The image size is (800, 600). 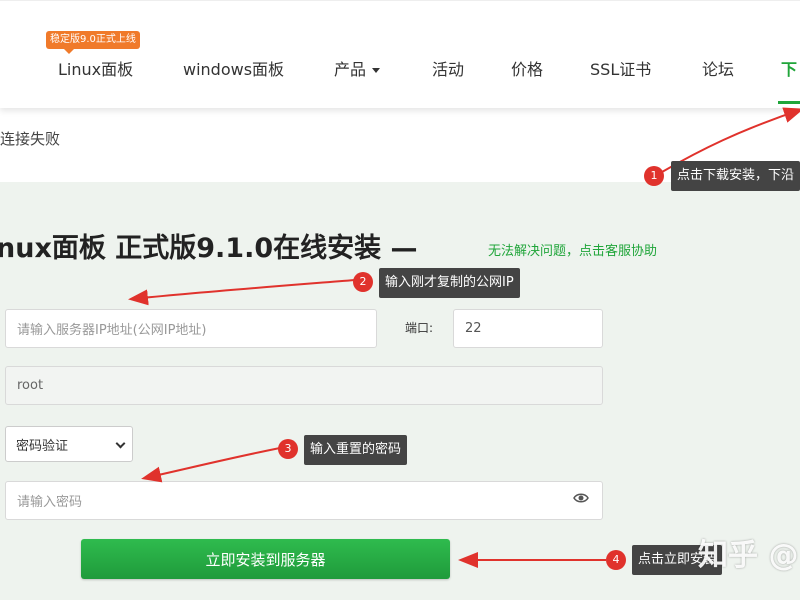 I want to click on annotation-1: 点击下载安装，下沿, so click(x=735, y=176).